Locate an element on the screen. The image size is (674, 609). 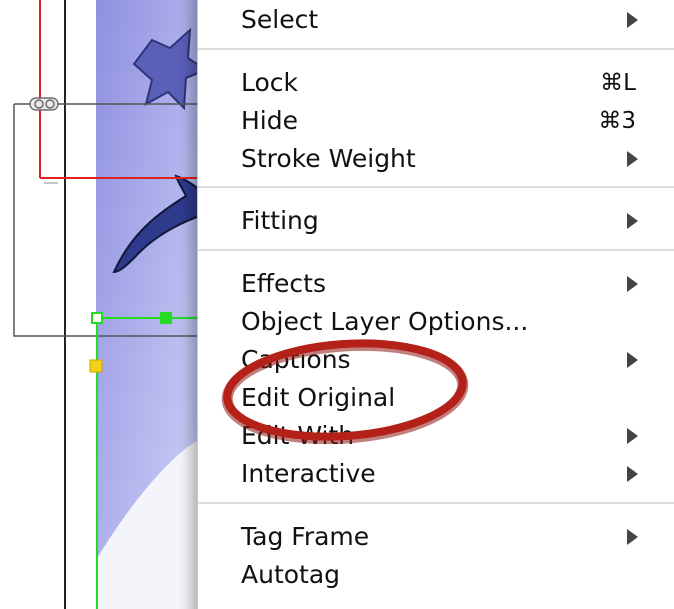
menu-item-shortcut: ⌘L is located at coordinates (618, 83).